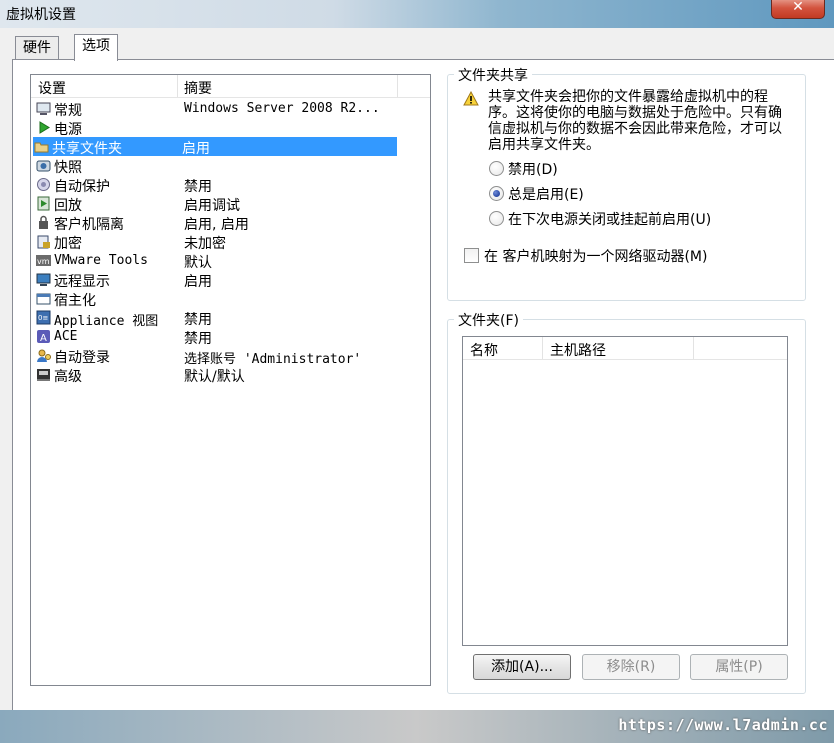 Image resolution: width=834 pixels, height=743 pixels. I want to click on tab-options: 选项, so click(96, 47).